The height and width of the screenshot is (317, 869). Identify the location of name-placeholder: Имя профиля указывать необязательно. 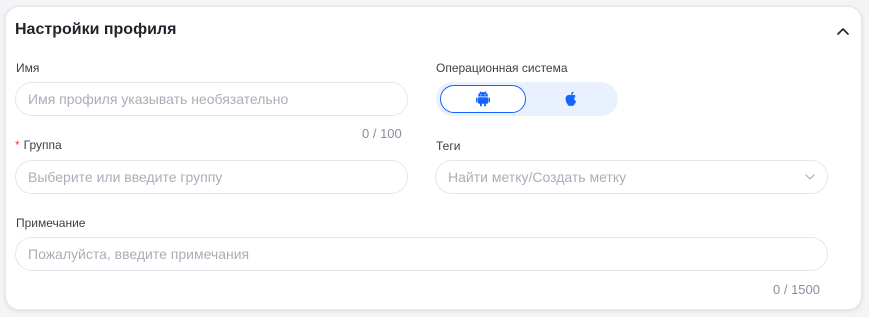
(158, 99).